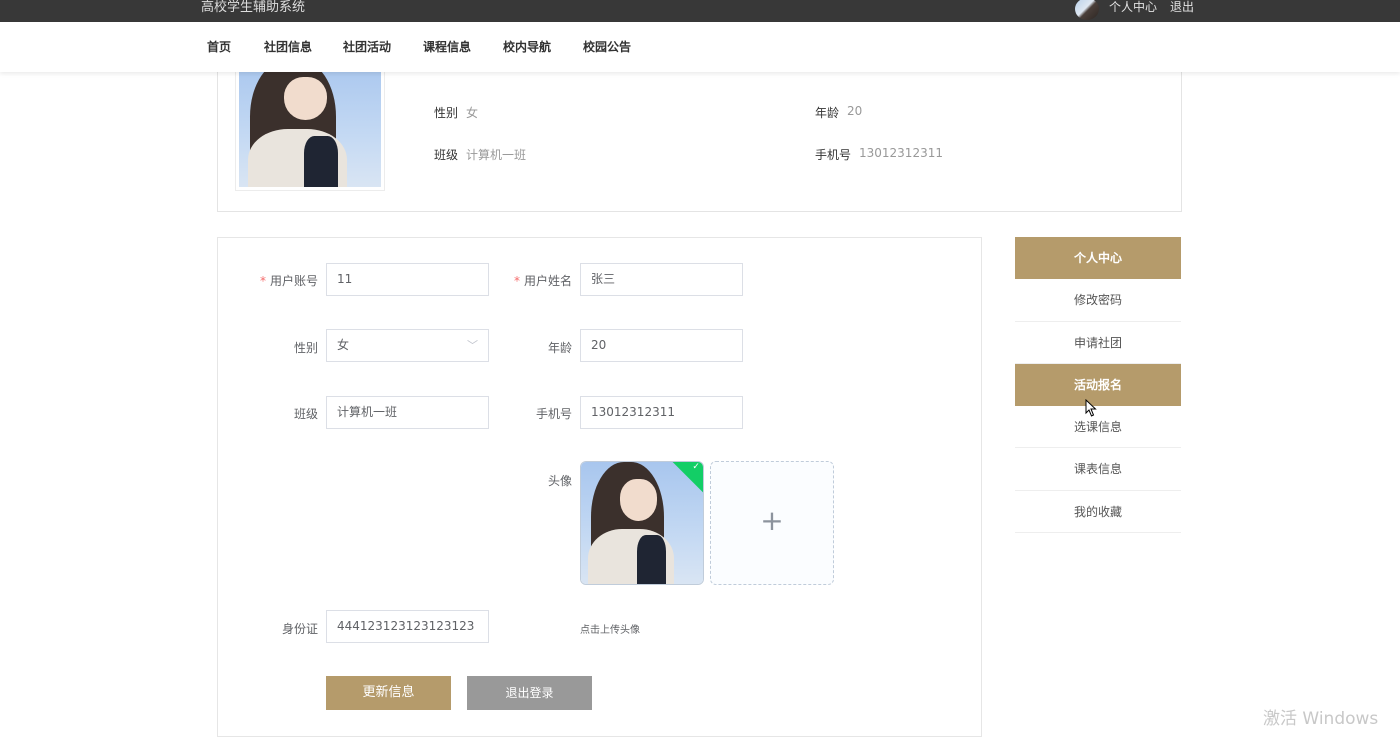 The image size is (1400, 737). Describe the element at coordinates (343, 345) in the screenshot. I see `gender-select-value: 女` at that location.